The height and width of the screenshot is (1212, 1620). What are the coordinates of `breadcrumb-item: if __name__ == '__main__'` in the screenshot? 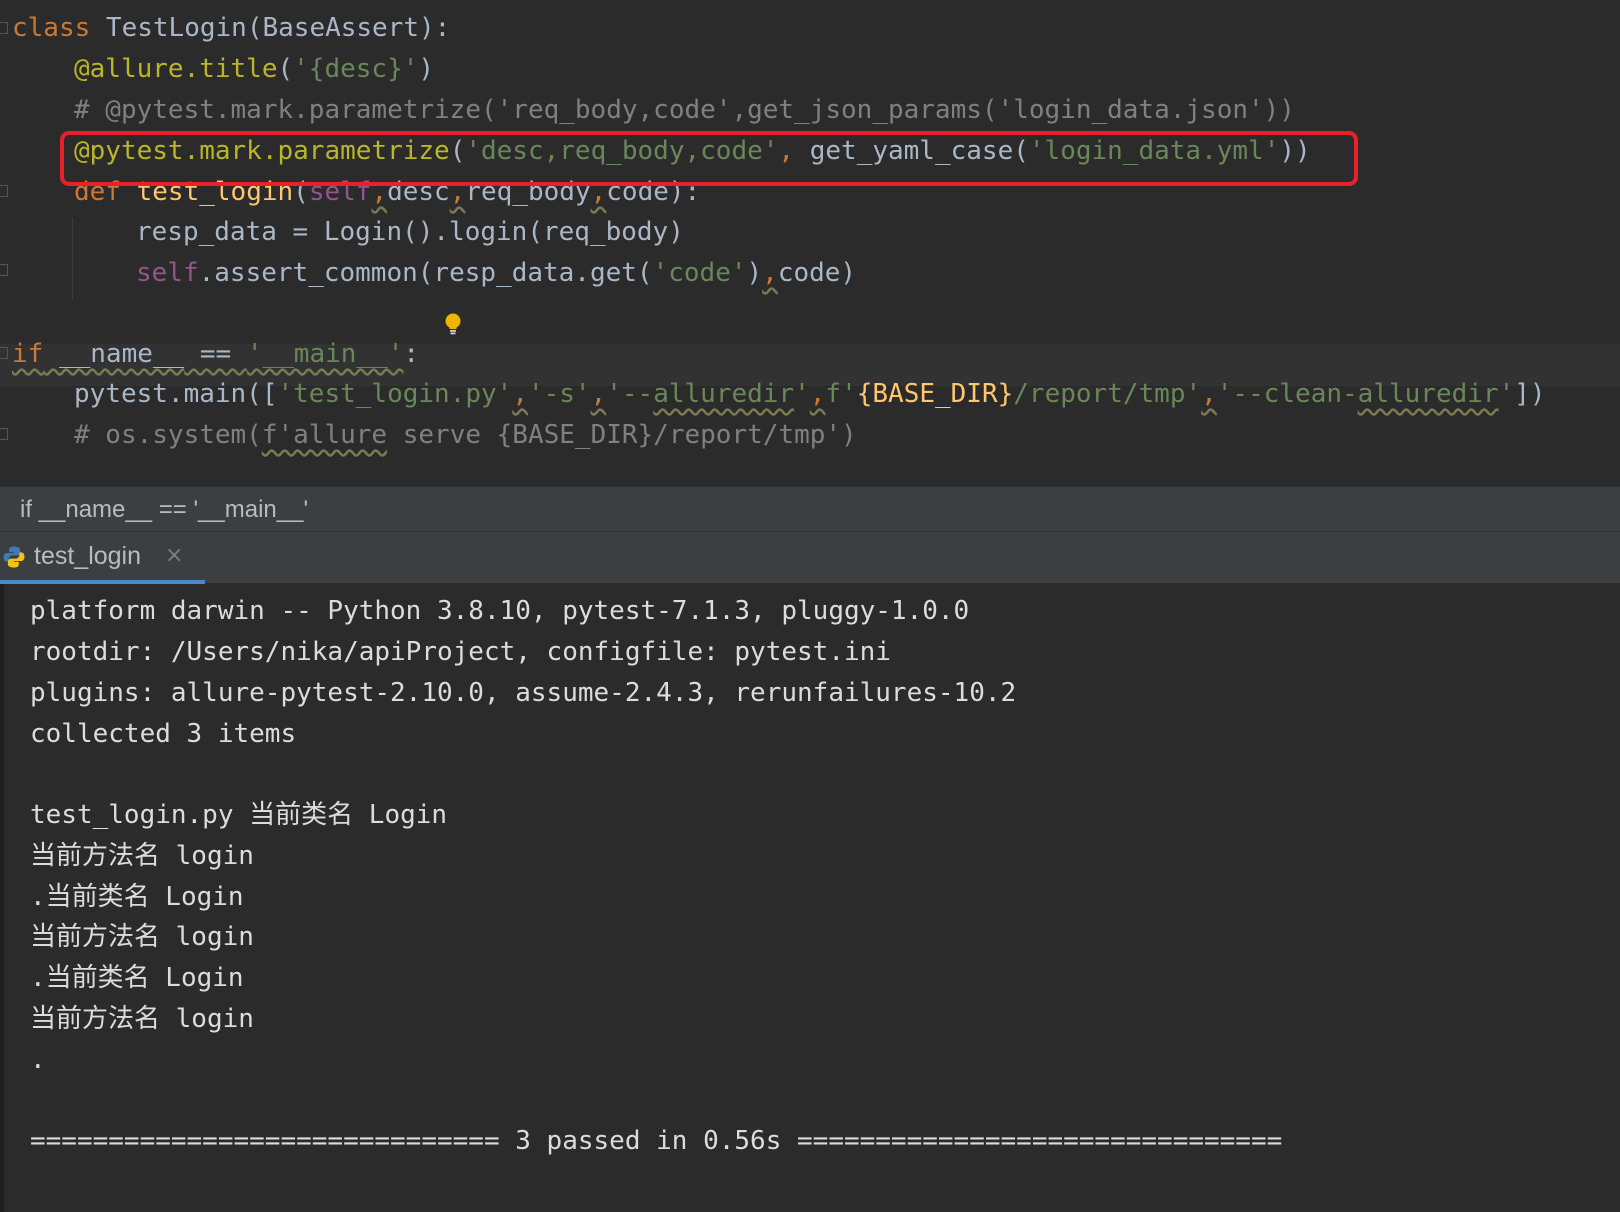 It's located at (164, 510).